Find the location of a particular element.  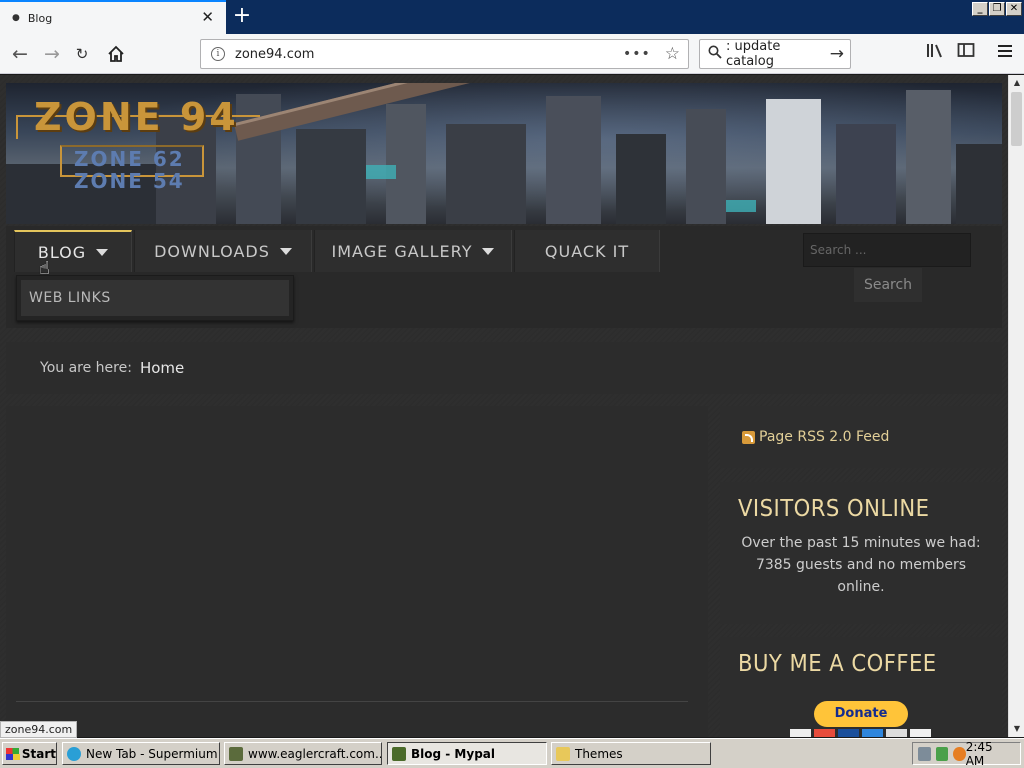

submenu-item-web-links: WEB LINKS is located at coordinates (155, 298).